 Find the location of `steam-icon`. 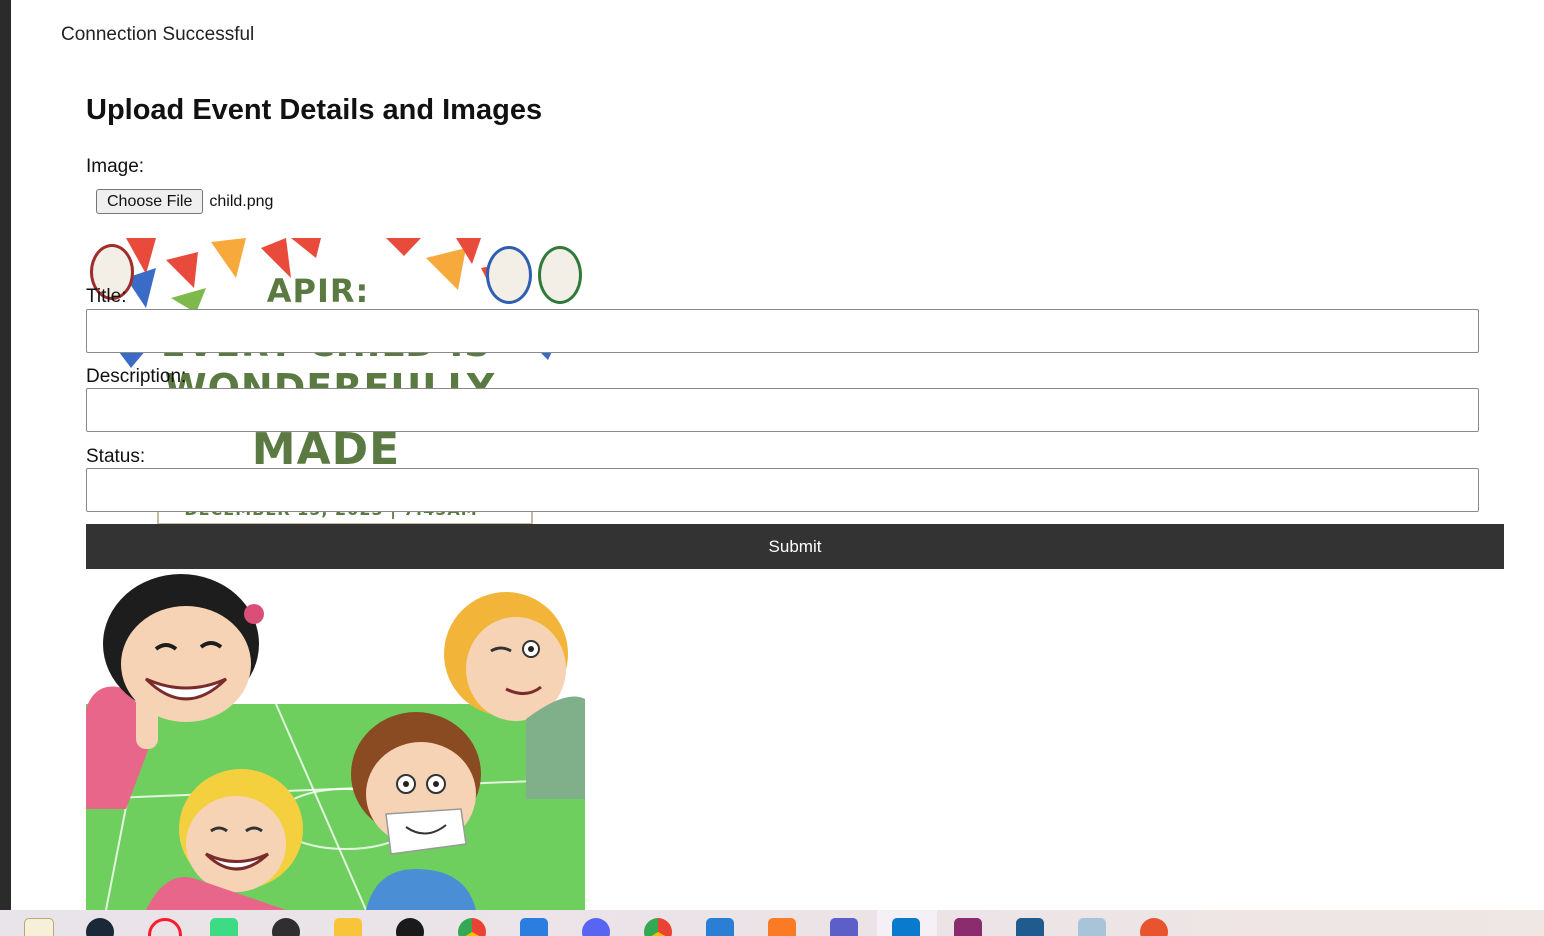

steam-icon is located at coordinates (100, 927).